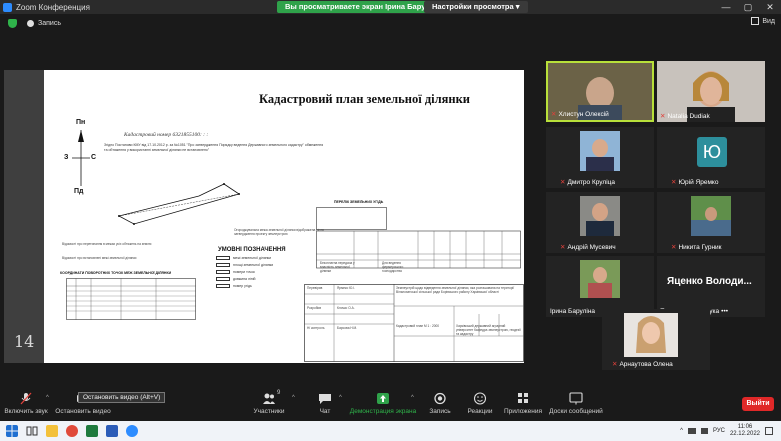 Image resolution: width=781 pixels, height=441 pixels. What do you see at coordinates (473, 6) in the screenshot?
I see `view-options-label: Настройки просмотра` at bounding box center [473, 6].